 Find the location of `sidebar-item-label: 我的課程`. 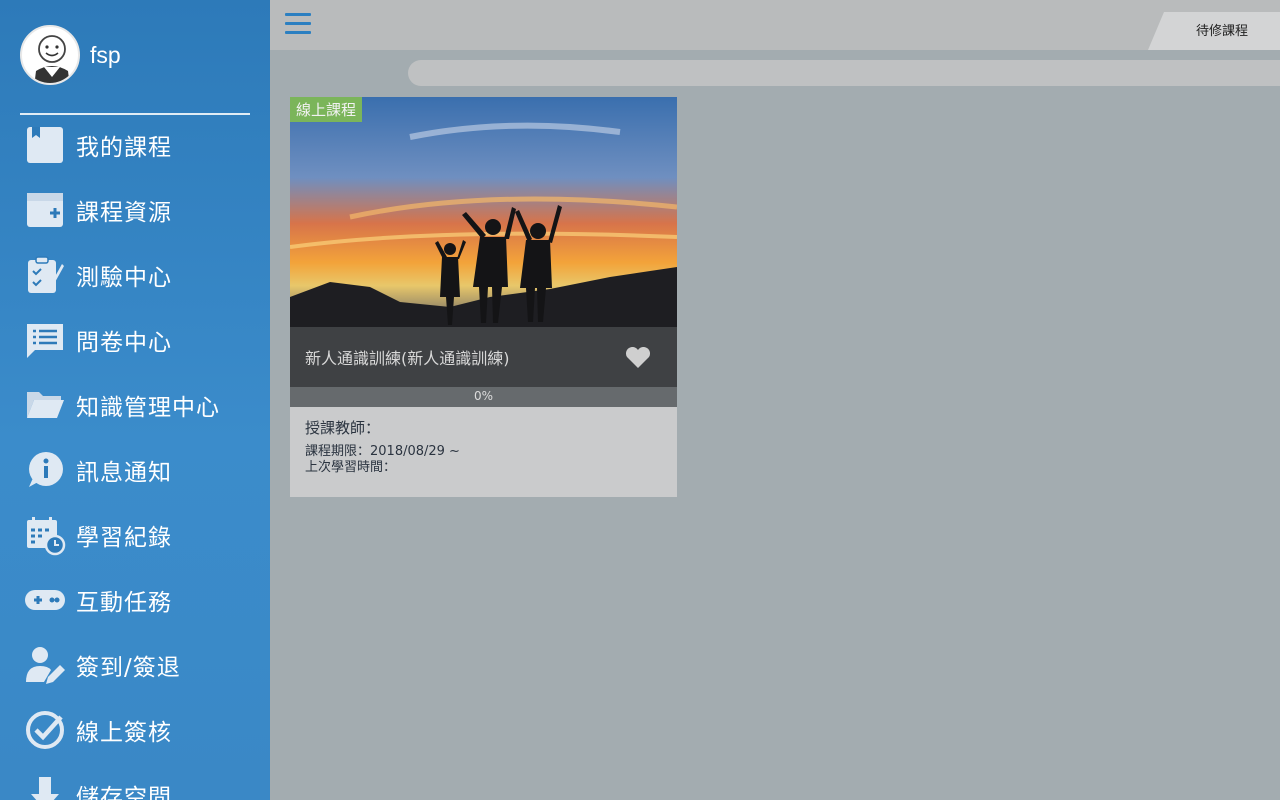

sidebar-item-label: 我的課程 is located at coordinates (124, 147).